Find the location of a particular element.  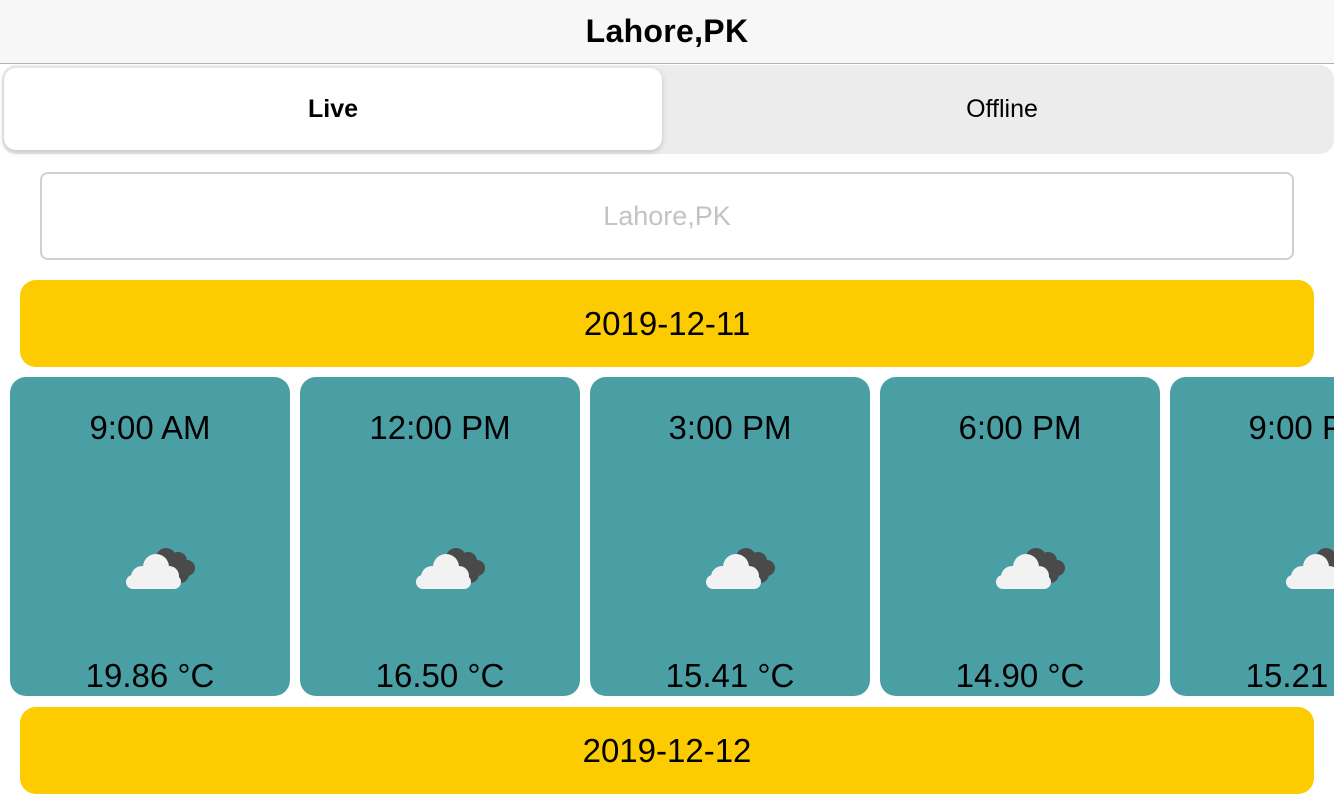

mode-segmented-control: Live Offline is located at coordinates (668, 109).